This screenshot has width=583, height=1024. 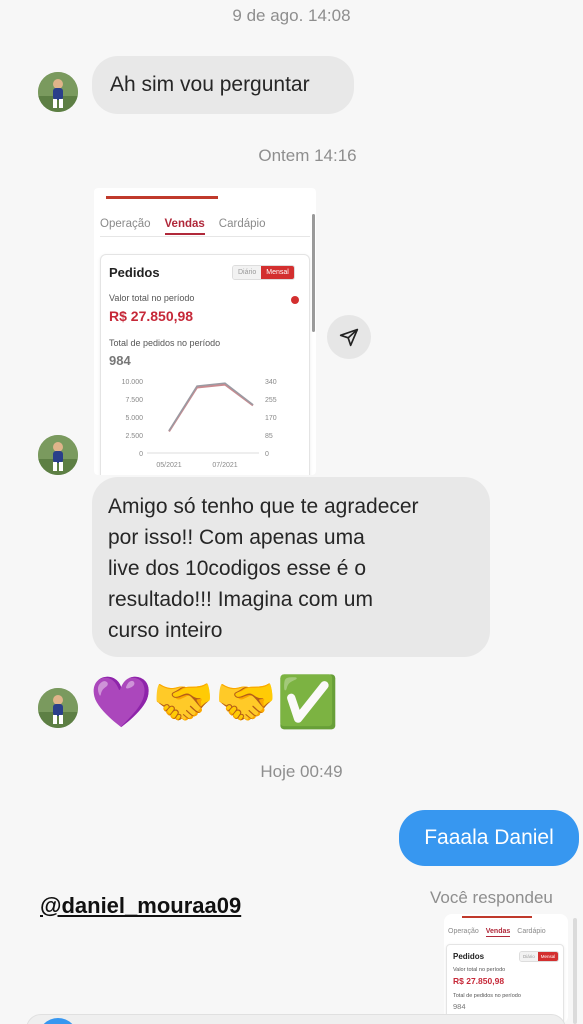 What do you see at coordinates (140, 906) in the screenshot?
I see `mention-caption: @daniel_mouraa09` at bounding box center [140, 906].